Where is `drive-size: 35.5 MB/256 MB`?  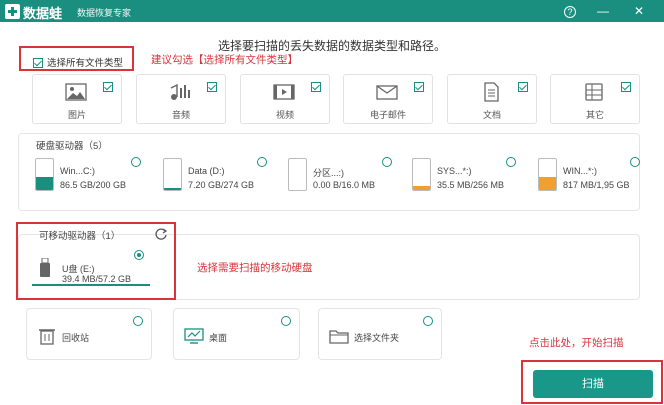 drive-size: 35.5 MB/256 MB is located at coordinates (471, 185).